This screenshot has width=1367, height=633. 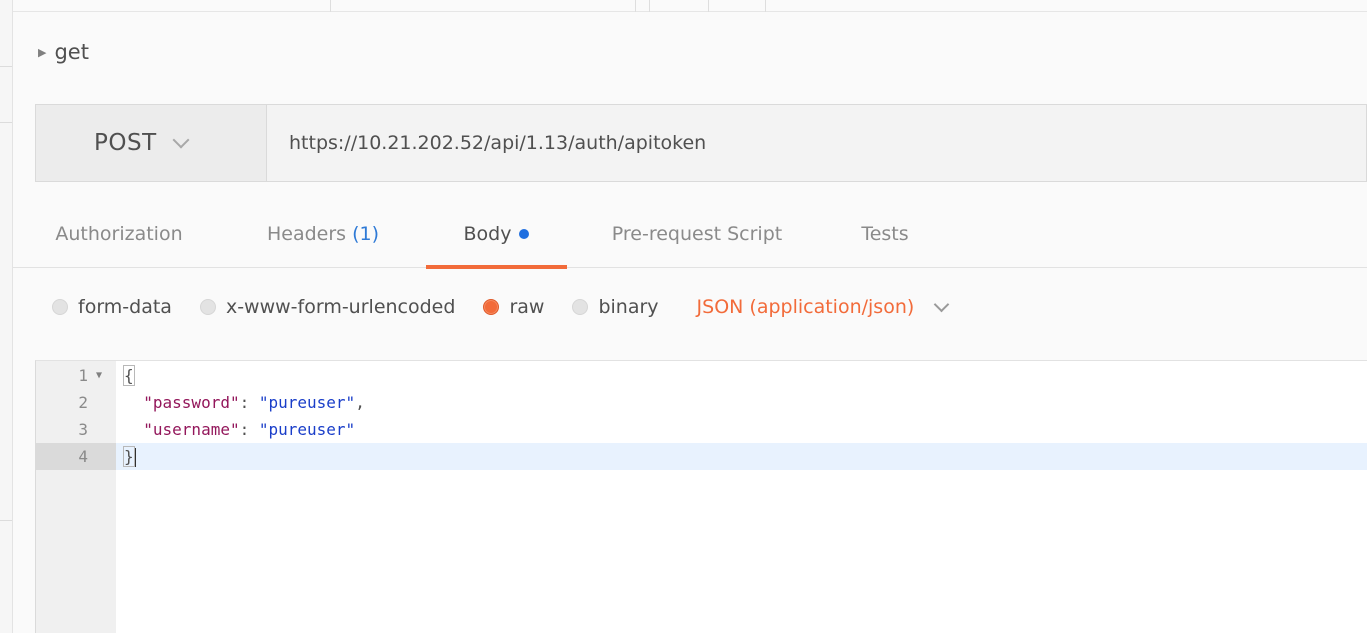 What do you see at coordinates (491, 307) in the screenshot?
I see `radio-button-selected` at bounding box center [491, 307].